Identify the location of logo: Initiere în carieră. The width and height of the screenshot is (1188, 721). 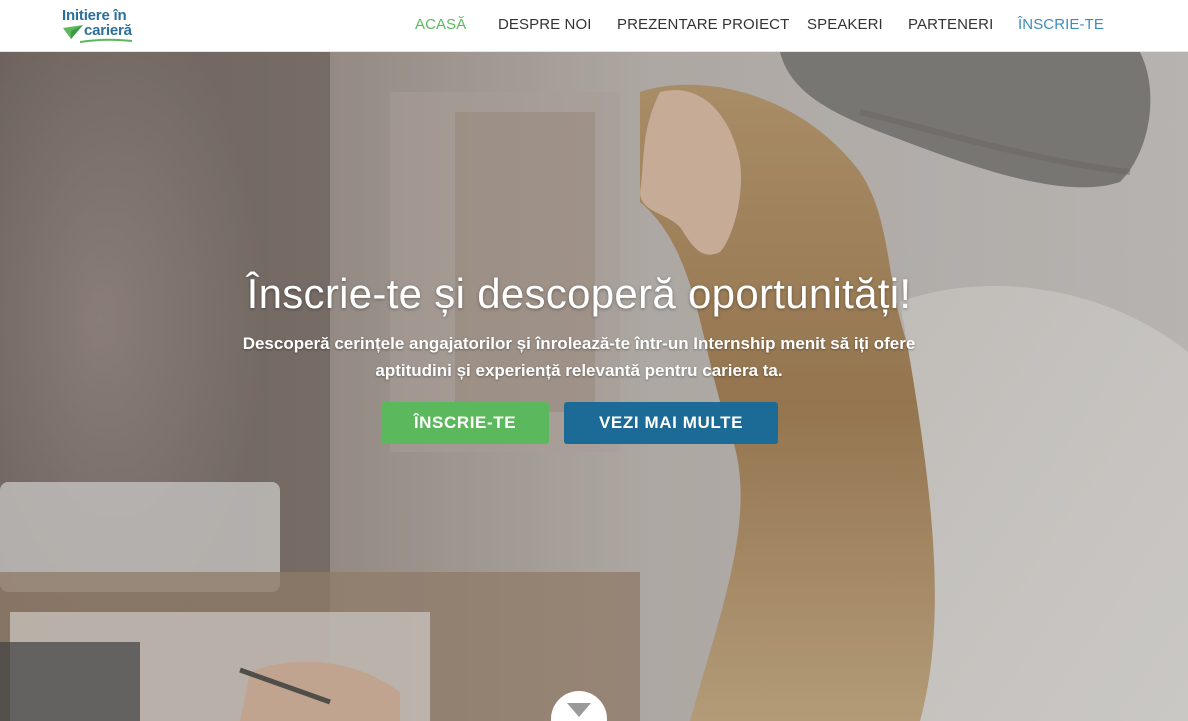
(97, 26).